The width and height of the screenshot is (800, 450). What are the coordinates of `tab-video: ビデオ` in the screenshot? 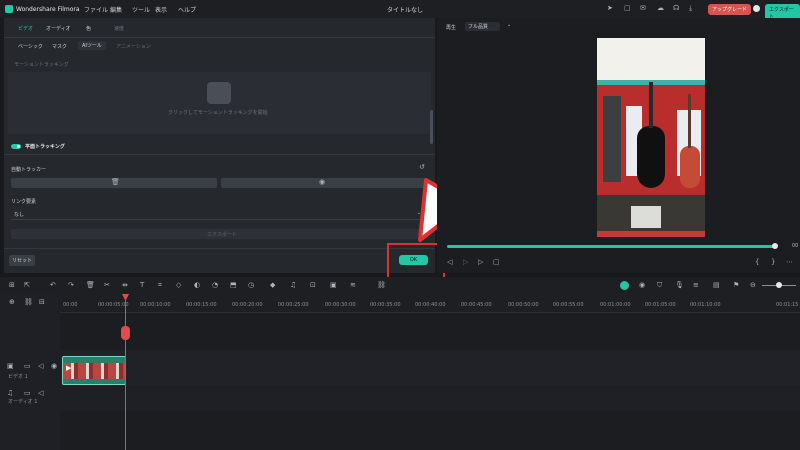 It's located at (25, 28).